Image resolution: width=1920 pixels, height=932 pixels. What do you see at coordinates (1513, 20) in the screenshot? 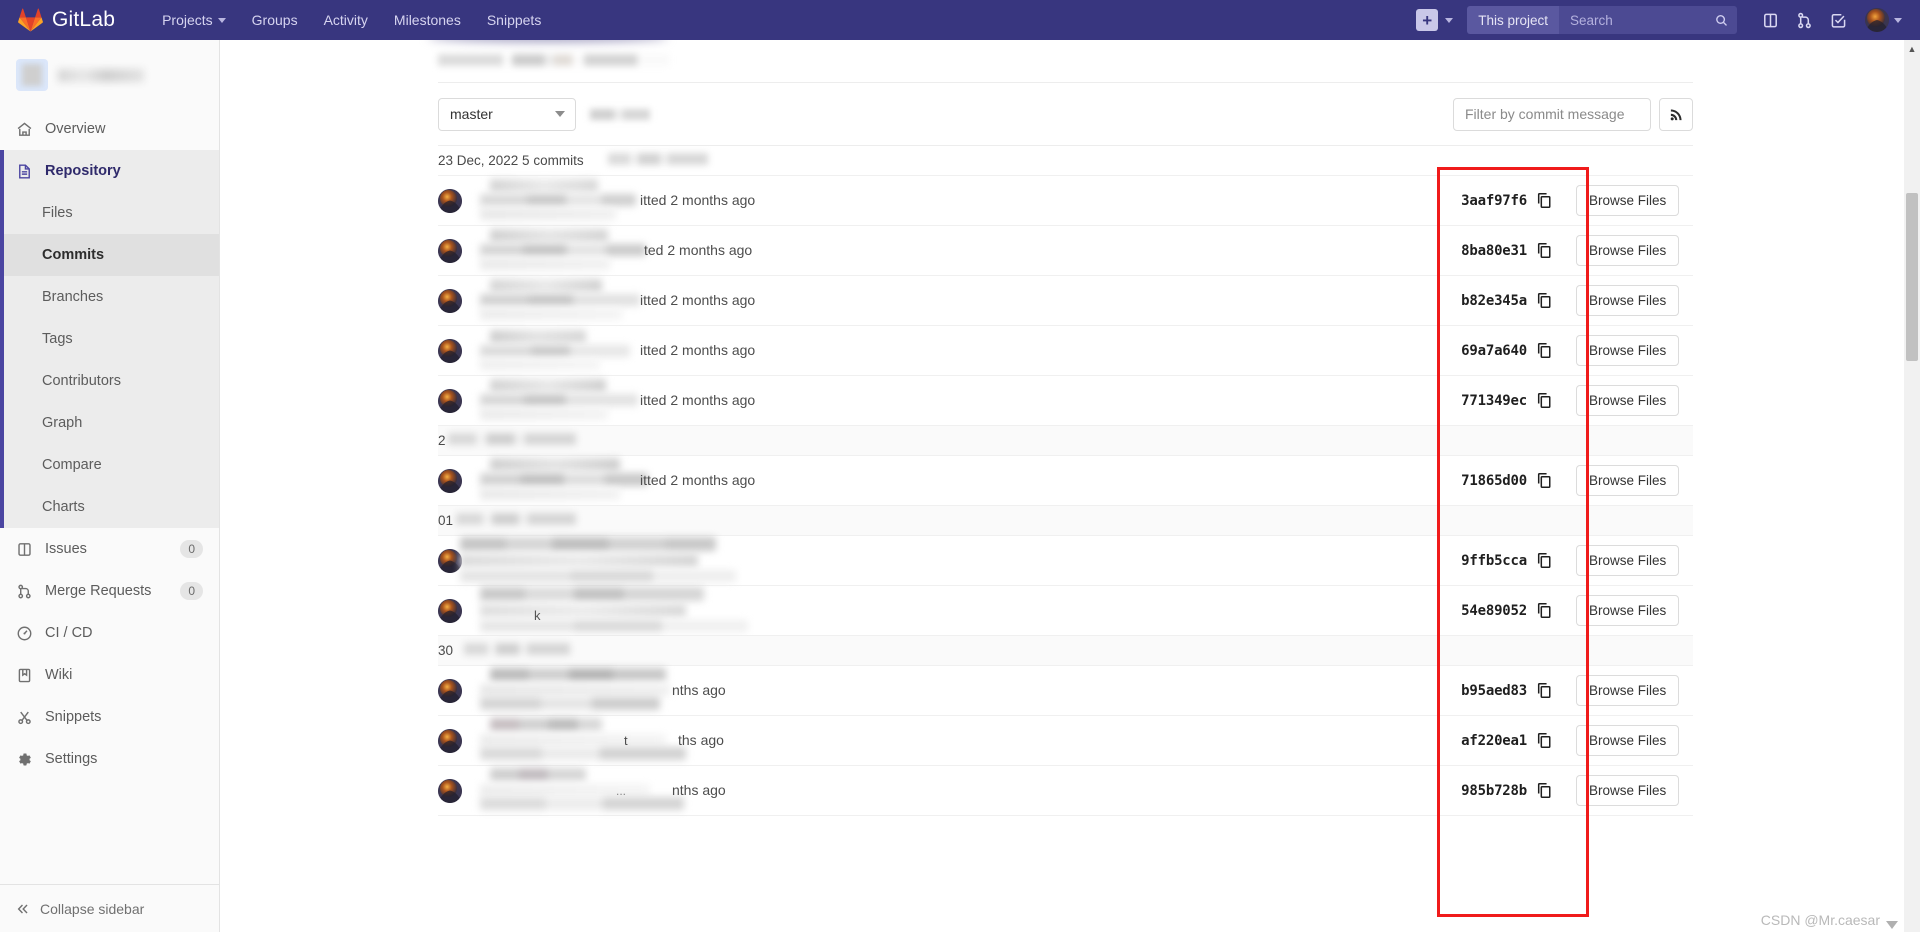
I see `search-scope-button: This project` at bounding box center [1513, 20].